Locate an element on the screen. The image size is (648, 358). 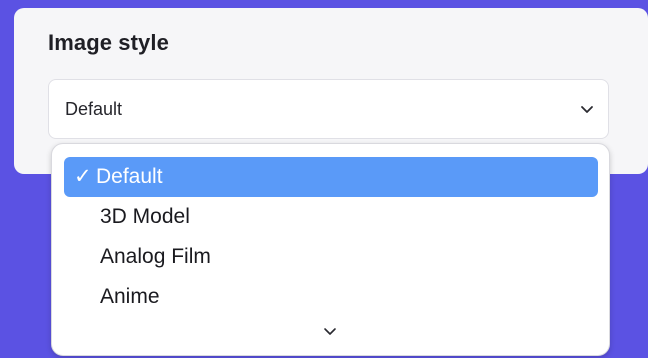
option-label: Analog Film is located at coordinates (155, 256).